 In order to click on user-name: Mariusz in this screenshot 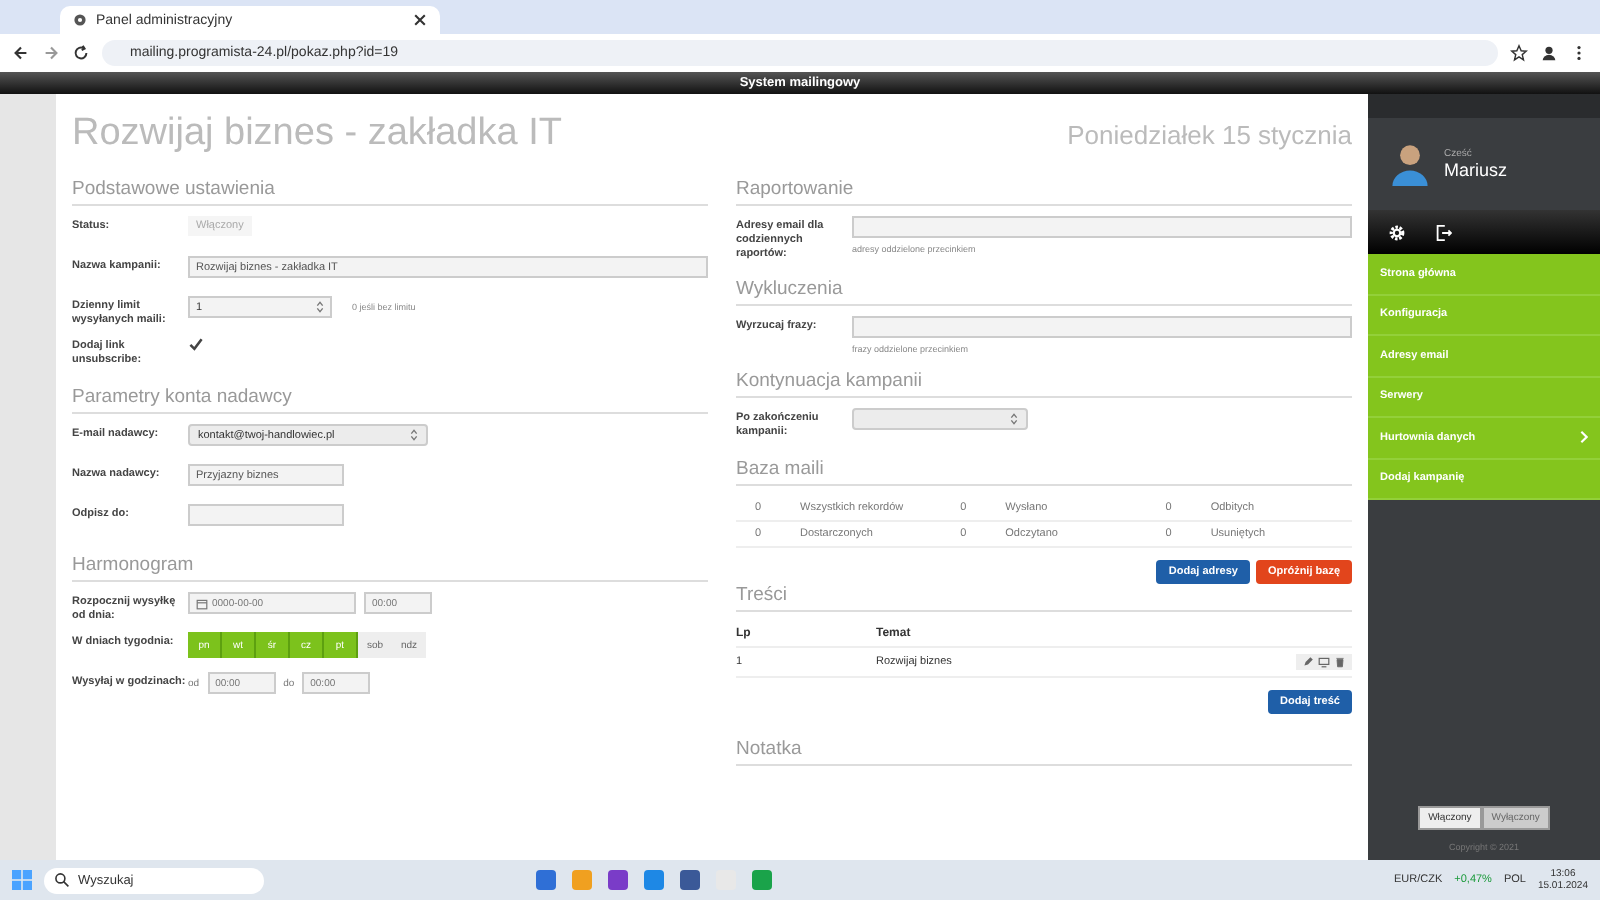, I will do `click(1476, 170)`.